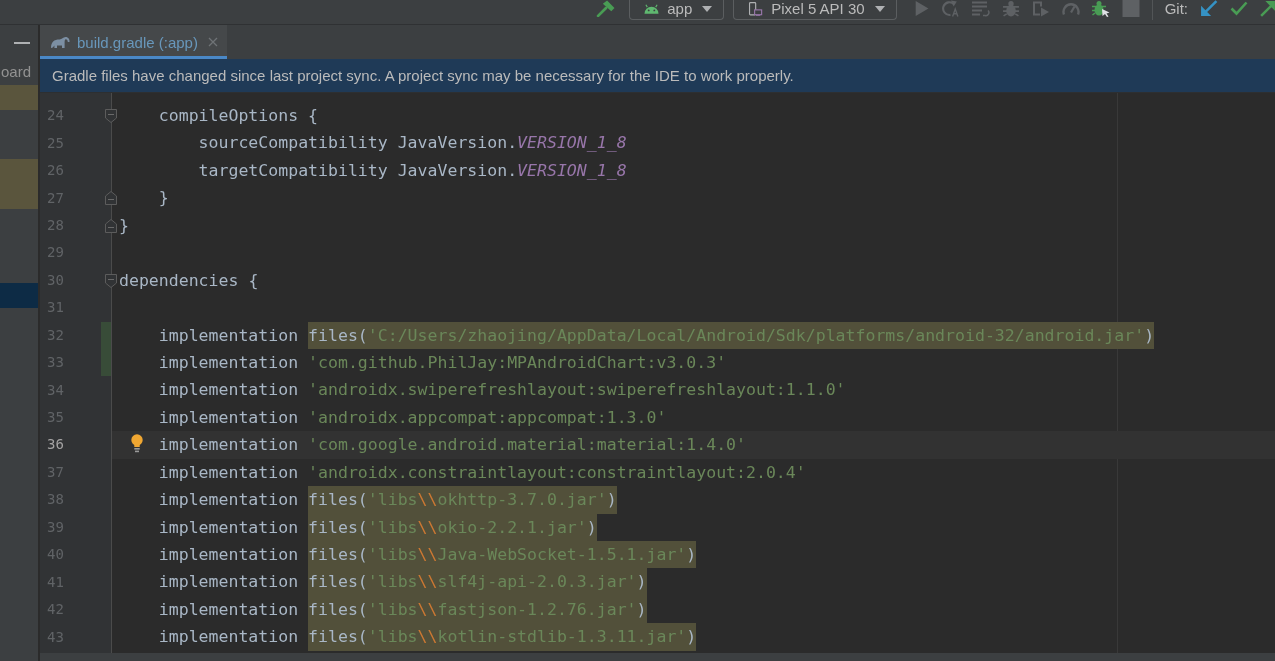 The image size is (1275, 661). Describe the element at coordinates (212, 42) in the screenshot. I see `close-icon` at that location.